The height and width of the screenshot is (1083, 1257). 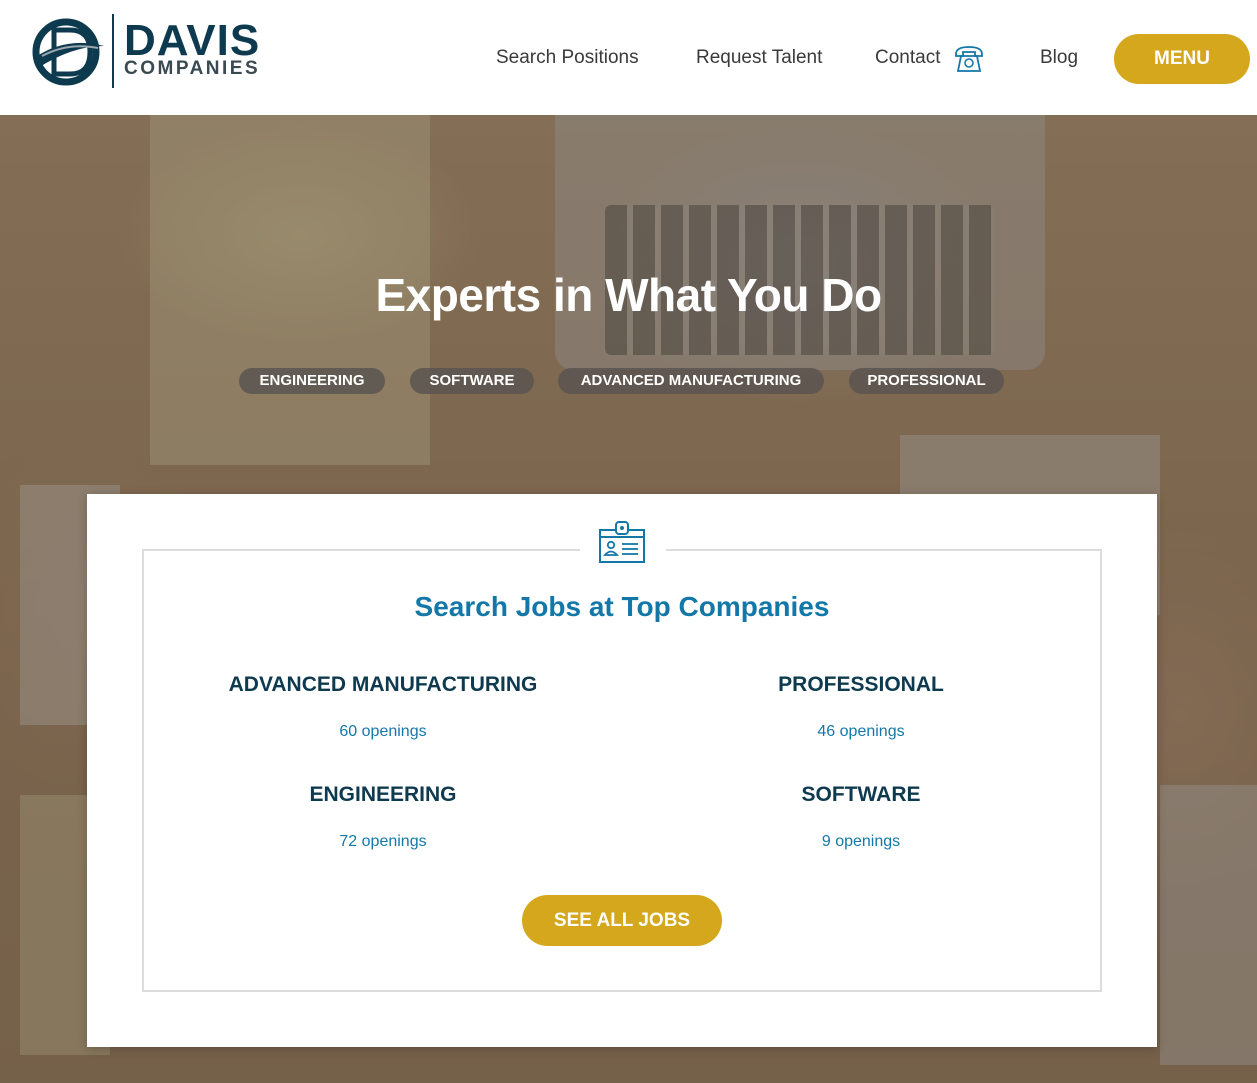 What do you see at coordinates (1059, 58) in the screenshot?
I see `nav-blog: Blog` at bounding box center [1059, 58].